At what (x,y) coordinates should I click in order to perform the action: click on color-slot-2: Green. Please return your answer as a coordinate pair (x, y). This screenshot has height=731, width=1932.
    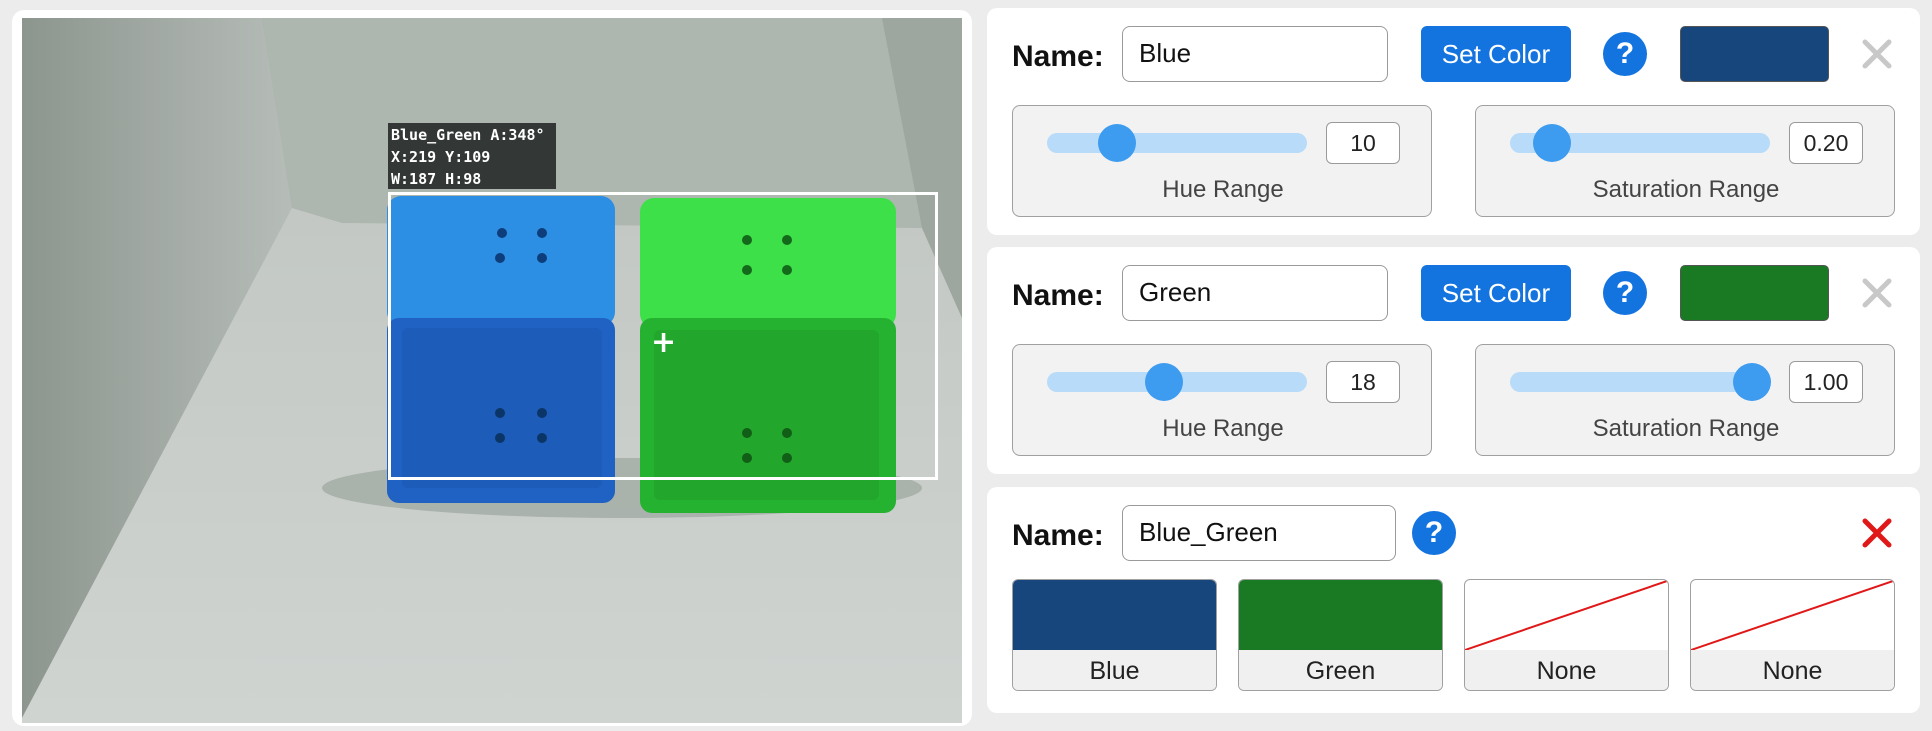
    Looking at the image, I should click on (1340, 635).